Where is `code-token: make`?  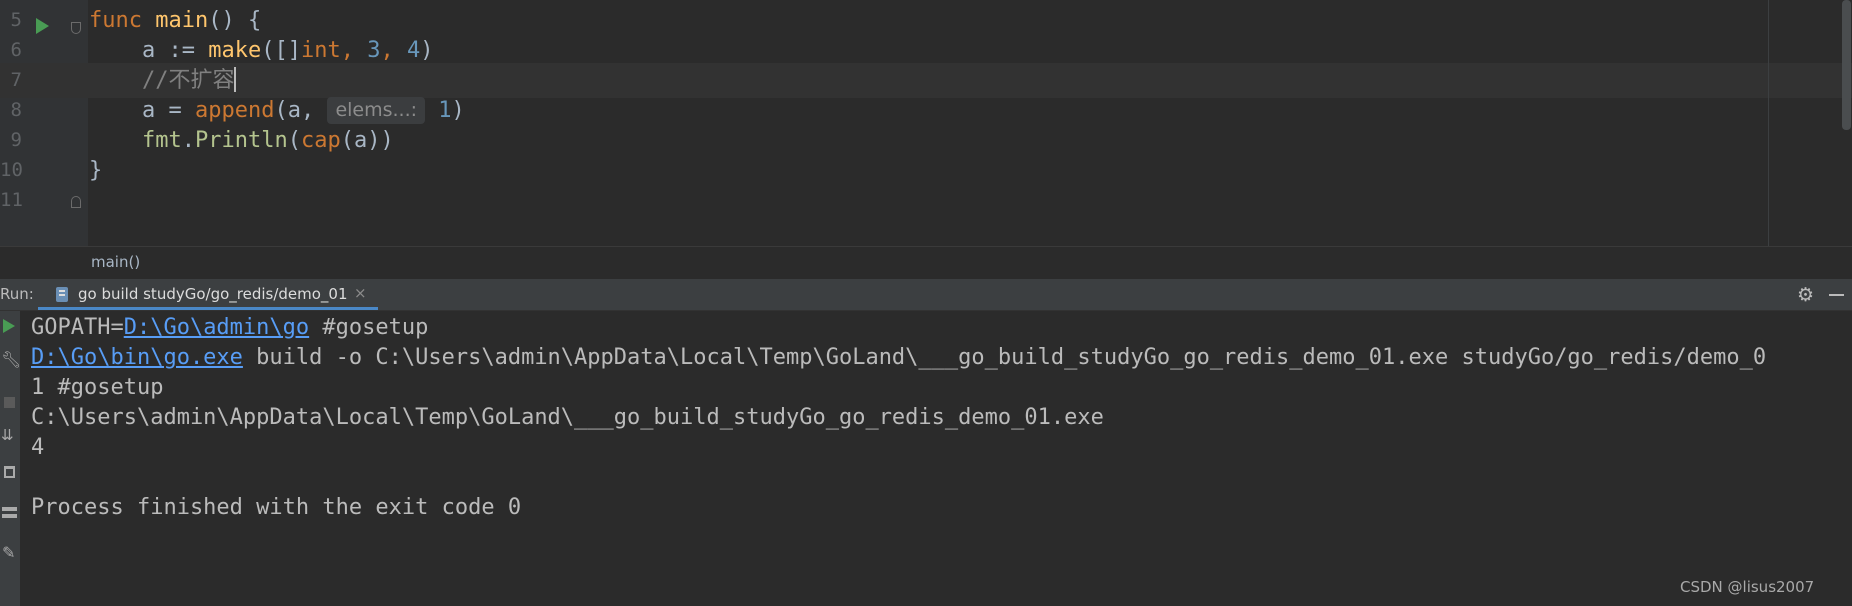
code-token: make is located at coordinates (235, 50).